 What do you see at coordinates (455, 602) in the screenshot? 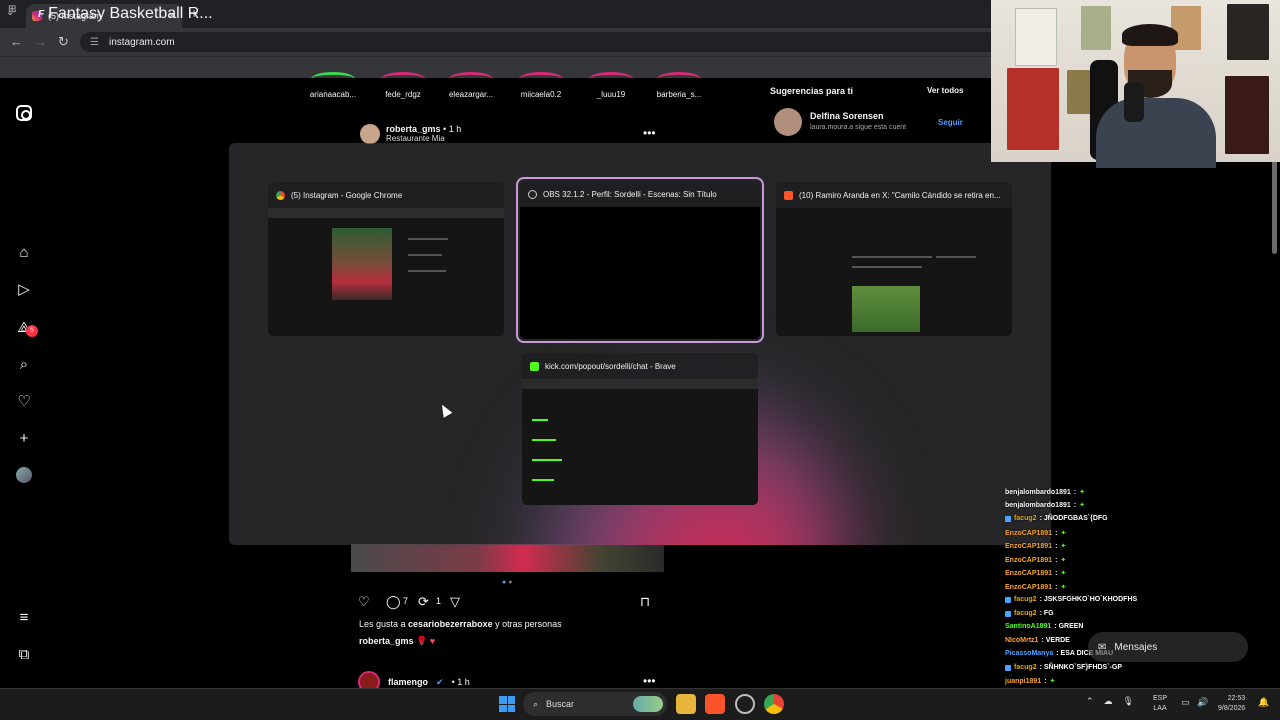
I see `share-icon: ▽` at bounding box center [455, 602].